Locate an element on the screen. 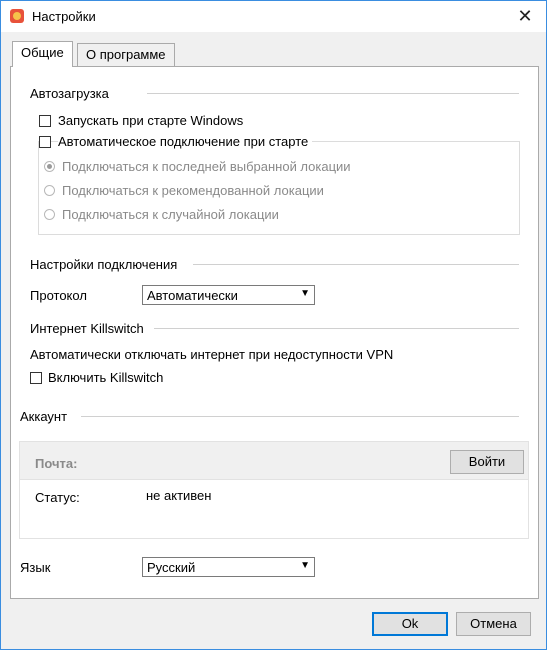 This screenshot has height=650, width=547. auto-connect-label: Автоматическое подключение при старте is located at coordinates (185, 141).